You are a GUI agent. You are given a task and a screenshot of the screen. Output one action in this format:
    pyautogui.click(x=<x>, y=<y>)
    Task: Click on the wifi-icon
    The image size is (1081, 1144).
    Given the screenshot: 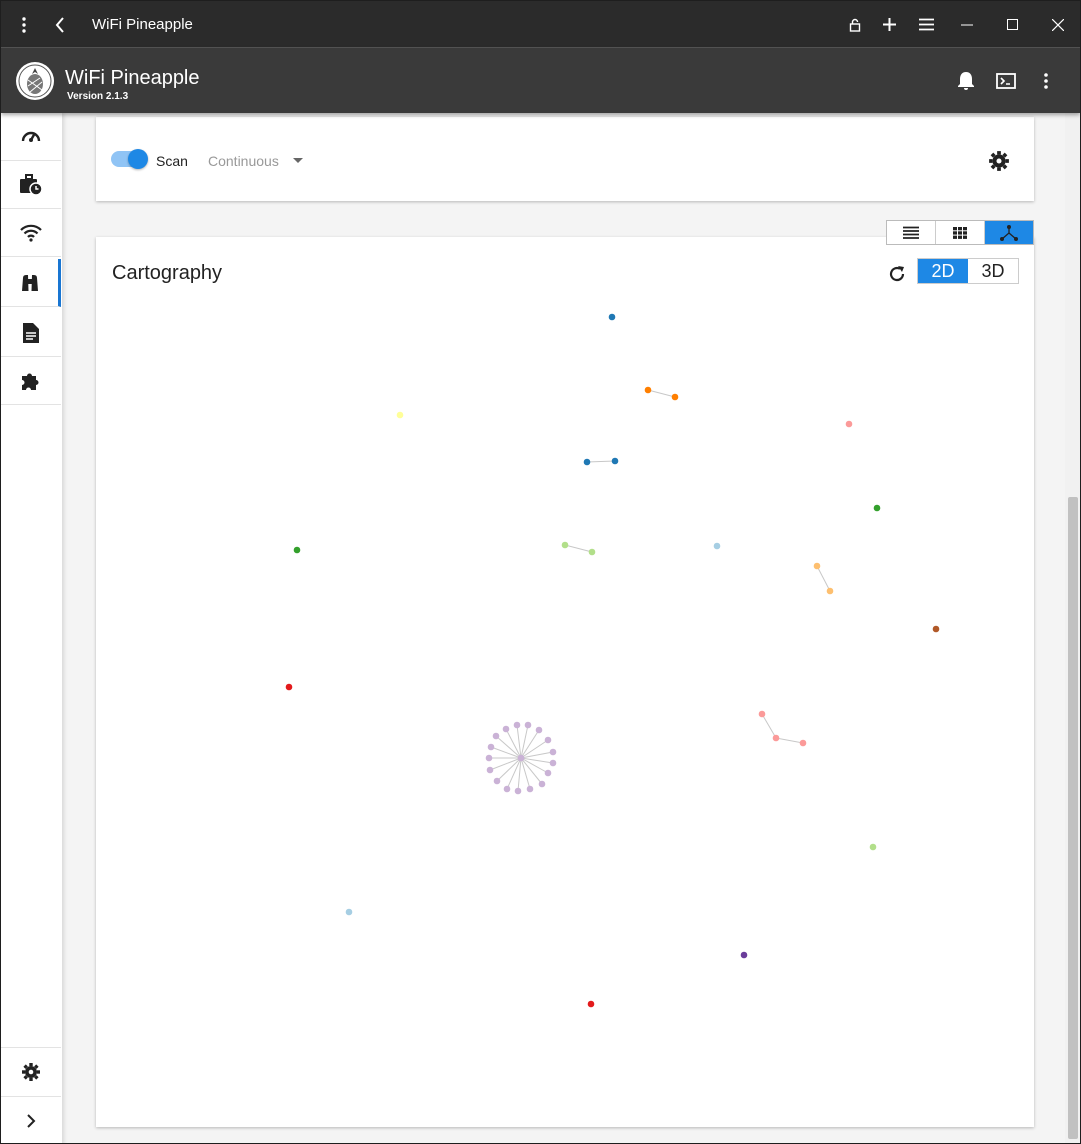 What is the action you would take?
    pyautogui.click(x=31, y=233)
    